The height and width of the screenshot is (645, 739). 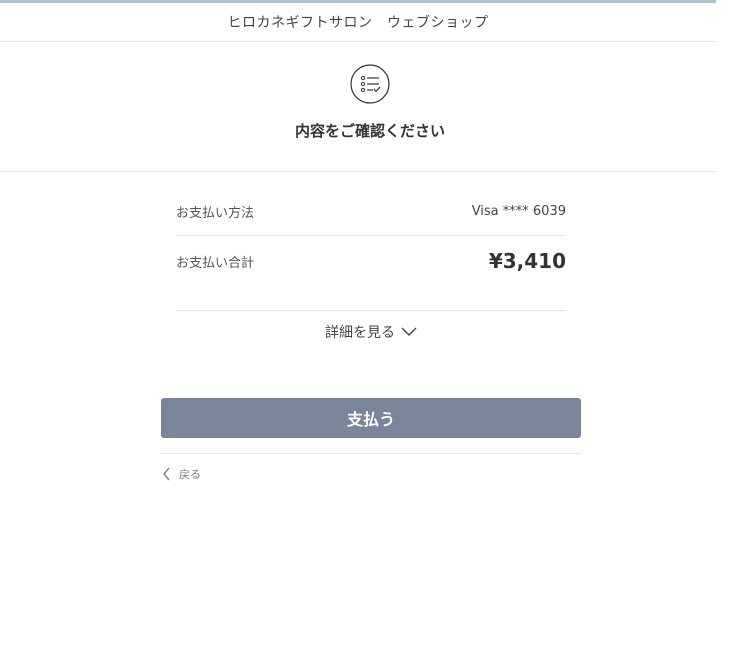 What do you see at coordinates (371, 261) in the screenshot?
I see `payment-total-row: お支払い合計 ¥3,410` at bounding box center [371, 261].